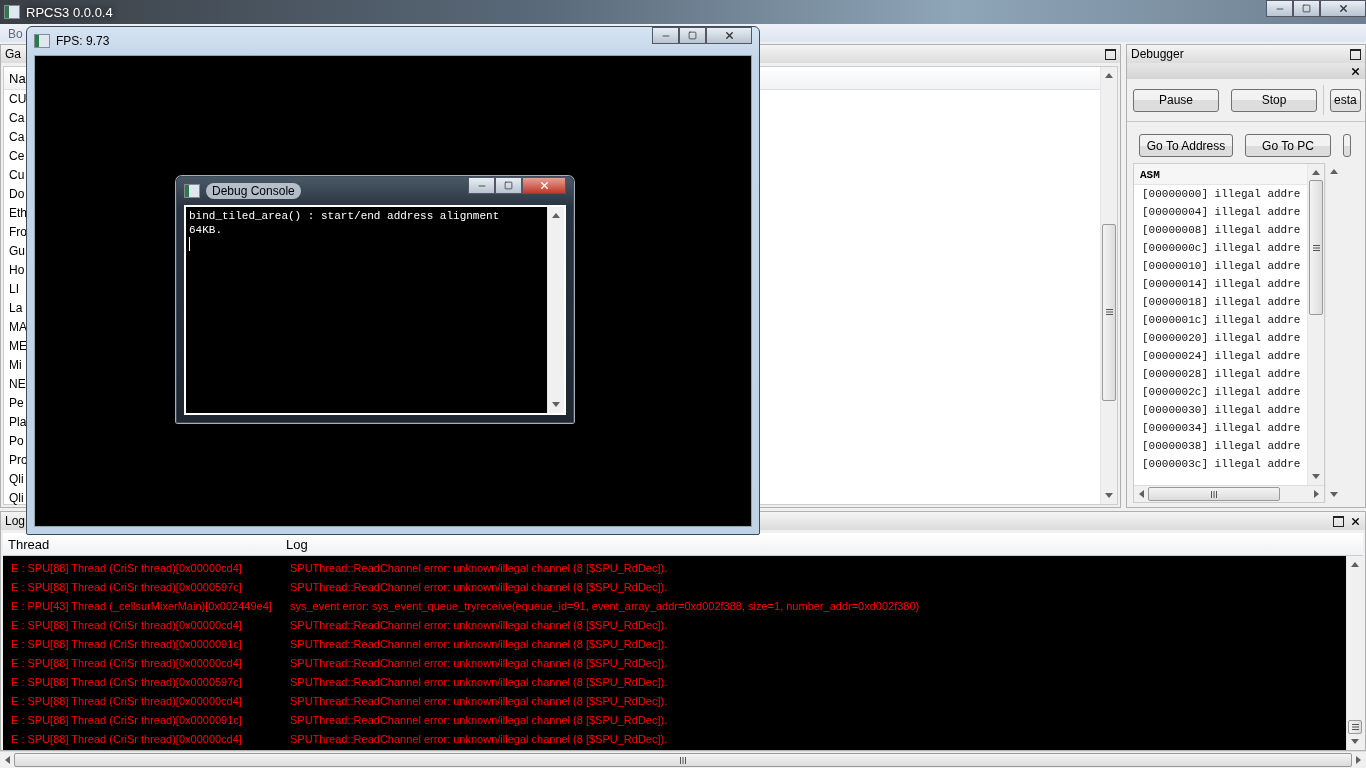 The image size is (1366, 768). What do you see at coordinates (147, 544) in the screenshot?
I see `column-header: Thread` at bounding box center [147, 544].